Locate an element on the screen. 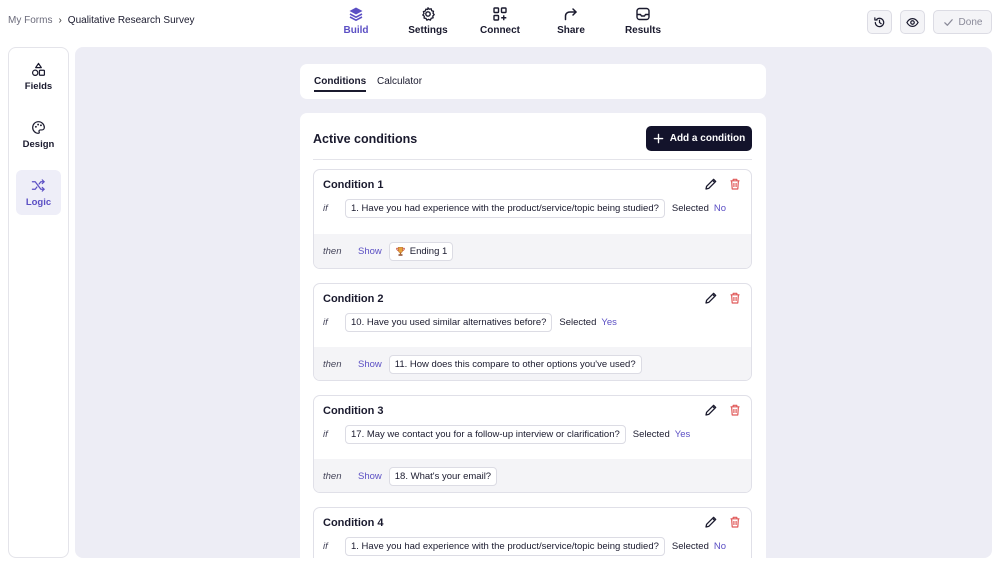 The height and width of the screenshot is (565, 1000). condition-name: Condition 1 is located at coordinates (353, 185).